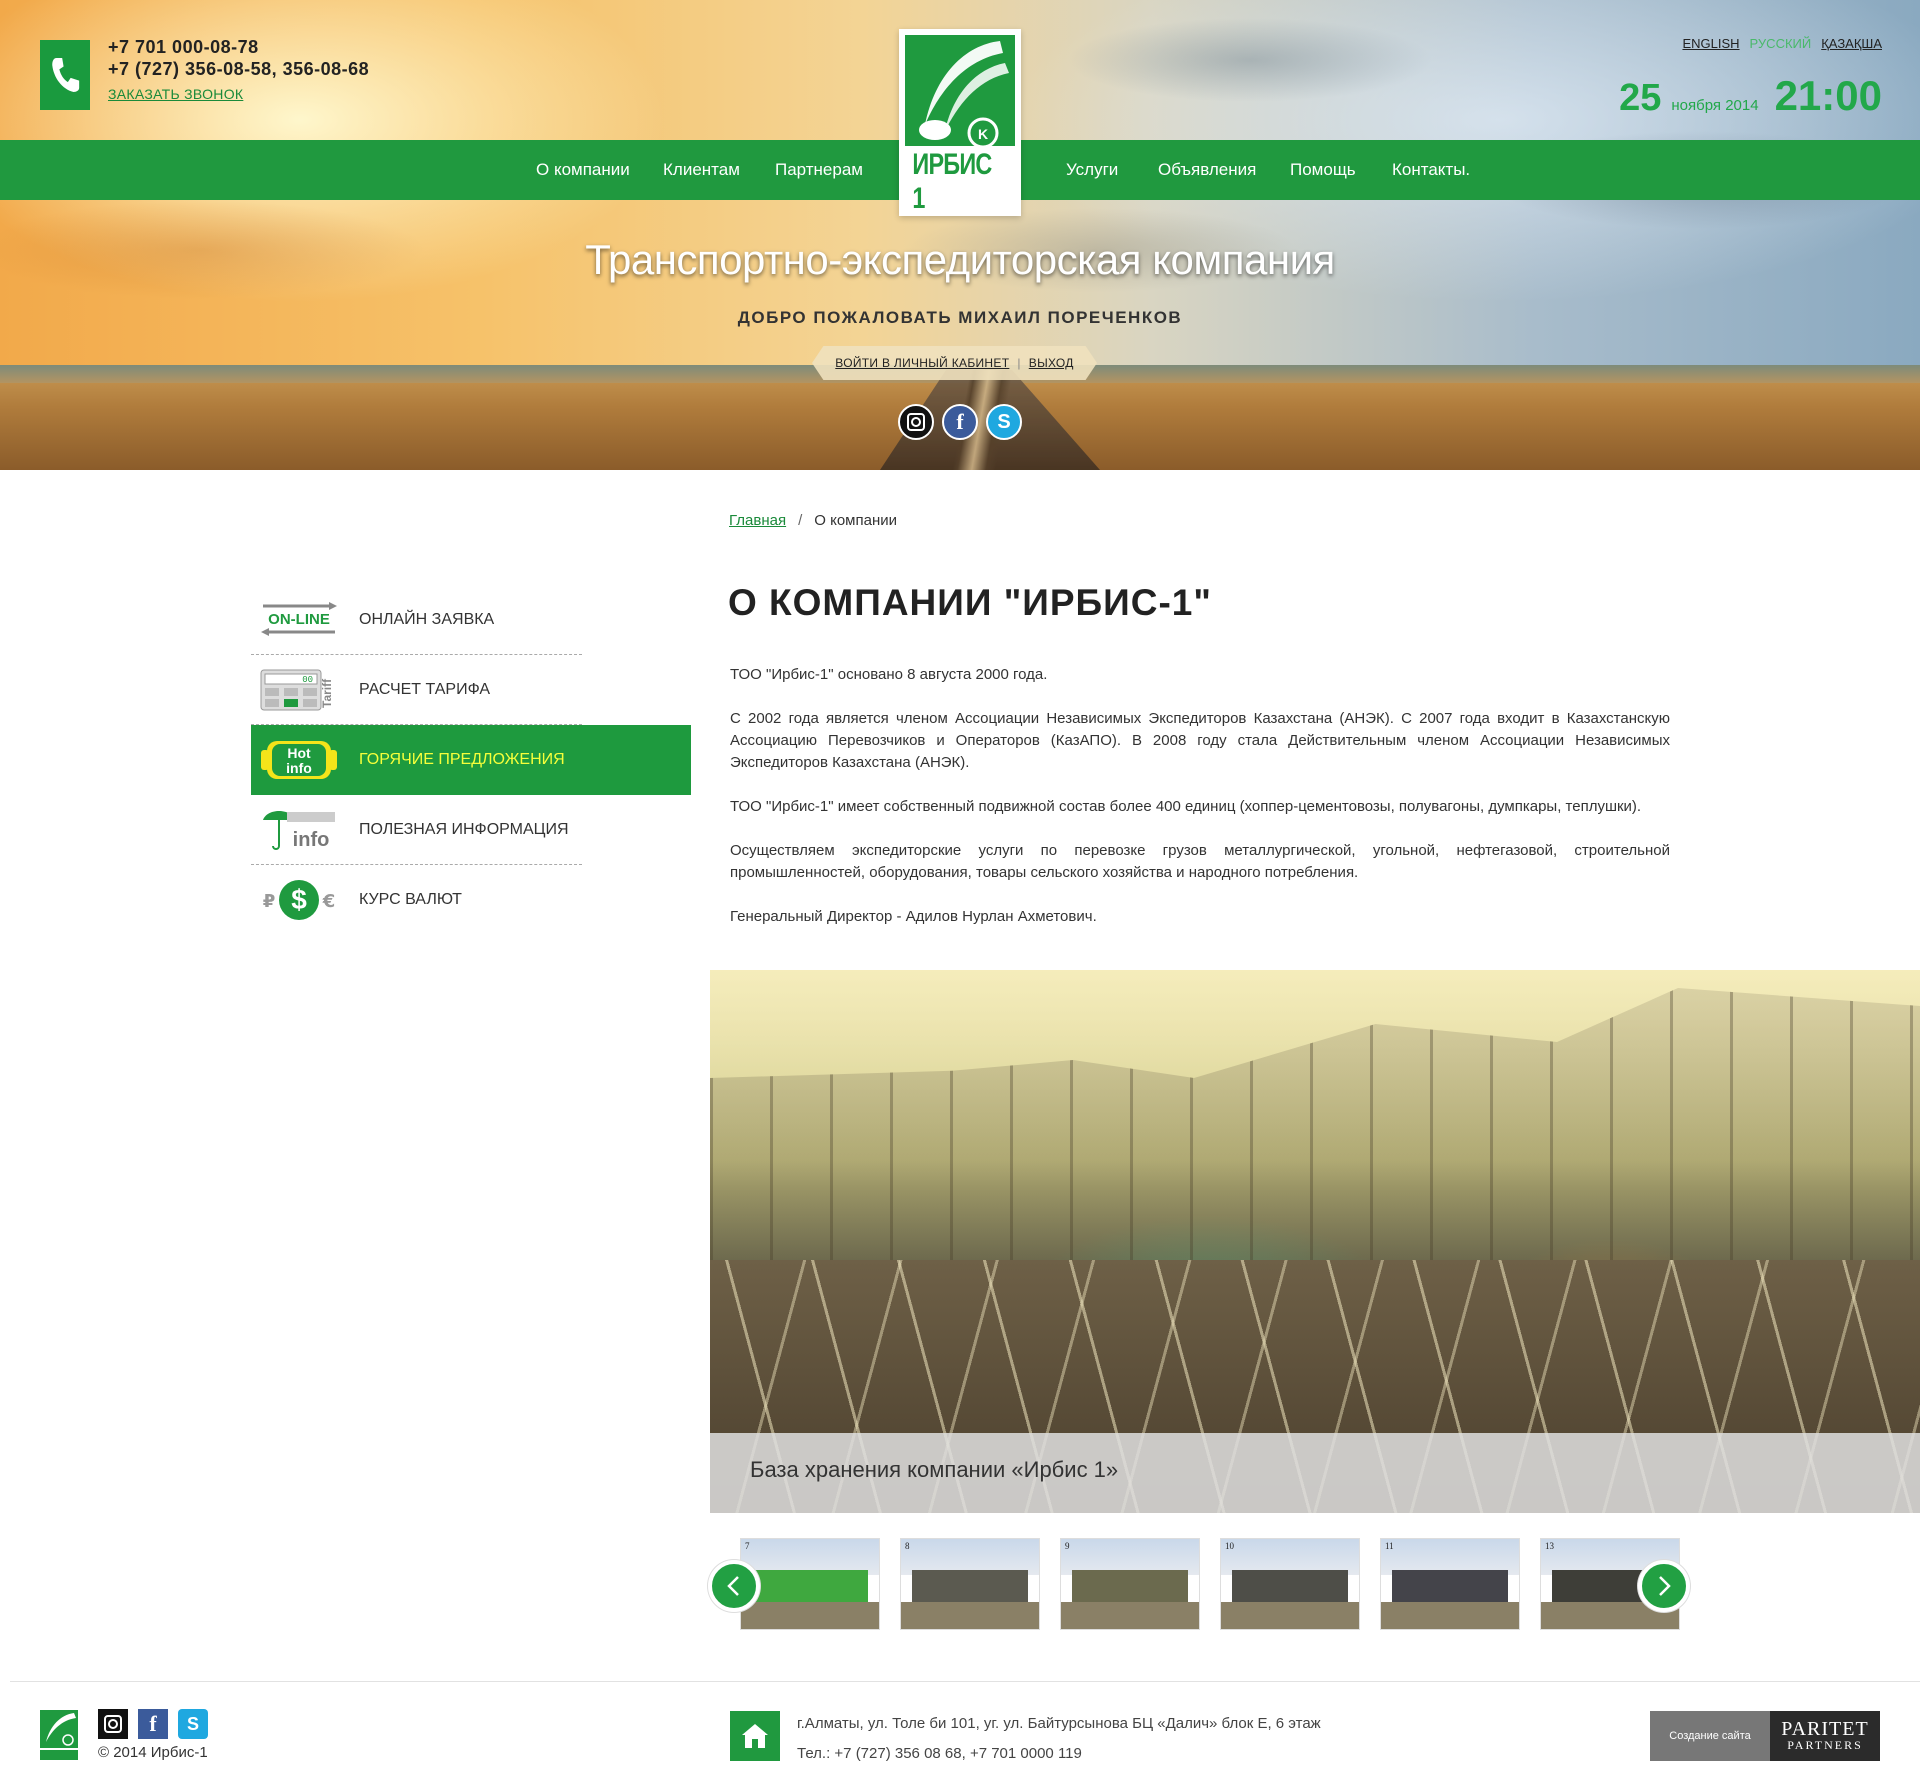 Image resolution: width=1920 pixels, height=1790 pixels. I want to click on gallery-thumbnail: 9, so click(1130, 1584).